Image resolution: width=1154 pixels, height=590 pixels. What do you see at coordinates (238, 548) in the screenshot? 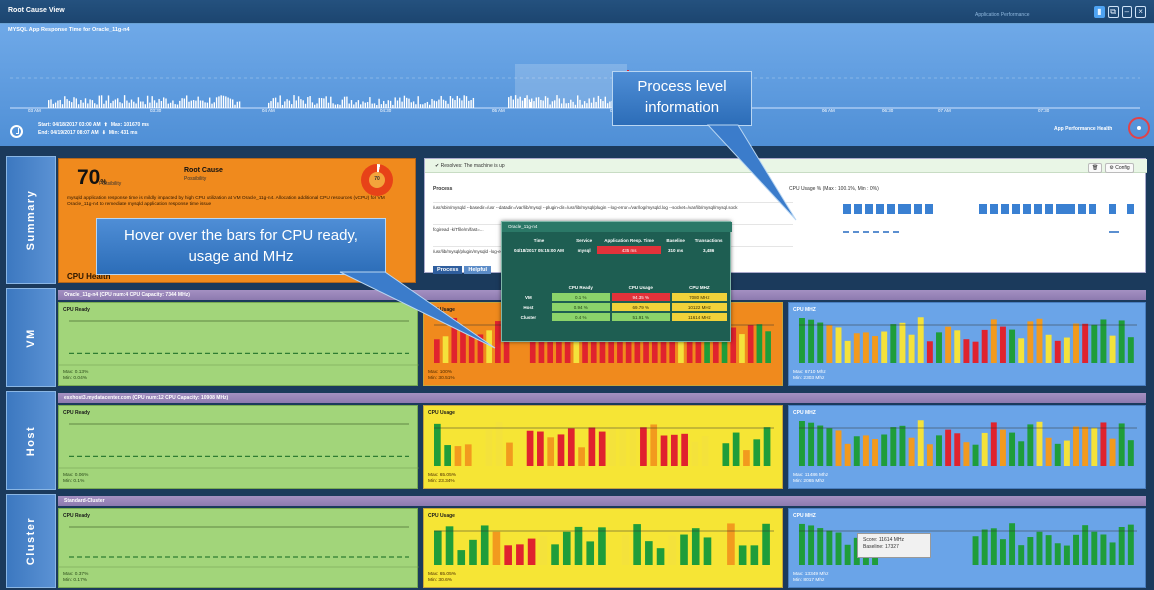
I see `cluster-cpu-ready-panel: CPU Ready Max: 0.37% Min: 0.17%` at bounding box center [238, 548].